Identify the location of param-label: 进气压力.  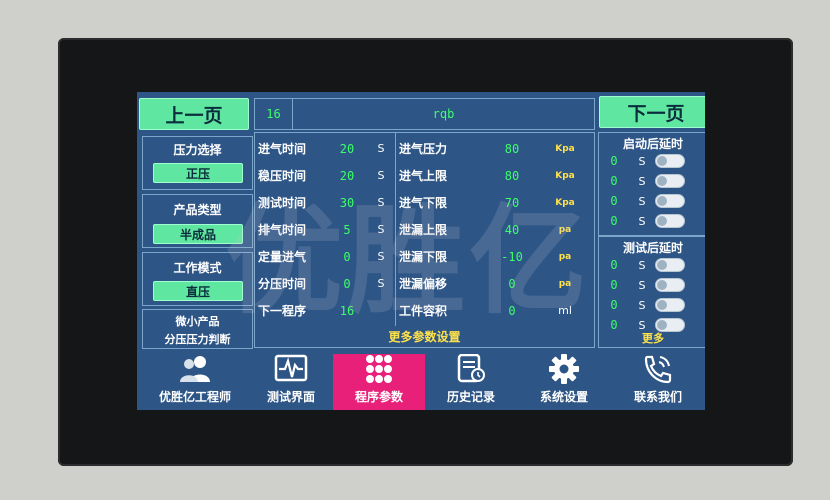
(423, 149).